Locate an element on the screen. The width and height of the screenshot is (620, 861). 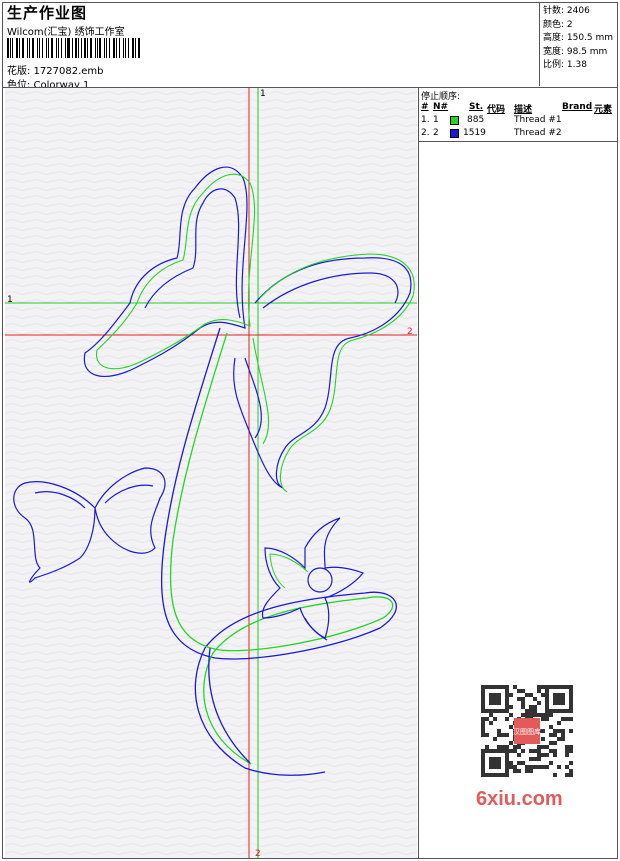
guide-label-left: 1 is located at coordinates (10, 300).